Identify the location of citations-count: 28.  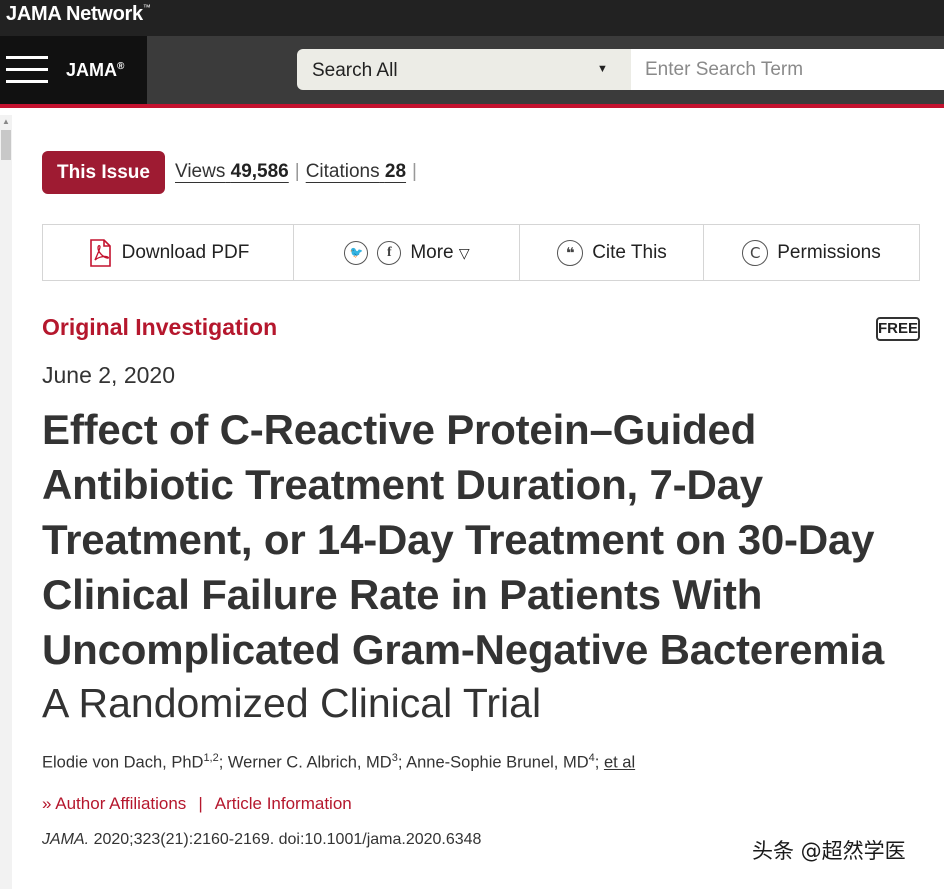
(395, 171).